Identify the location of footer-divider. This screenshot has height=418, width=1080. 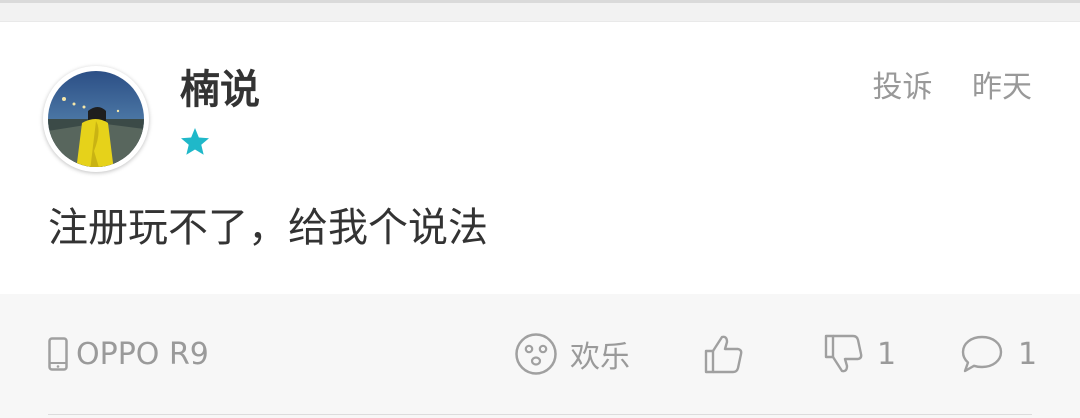
(540, 414).